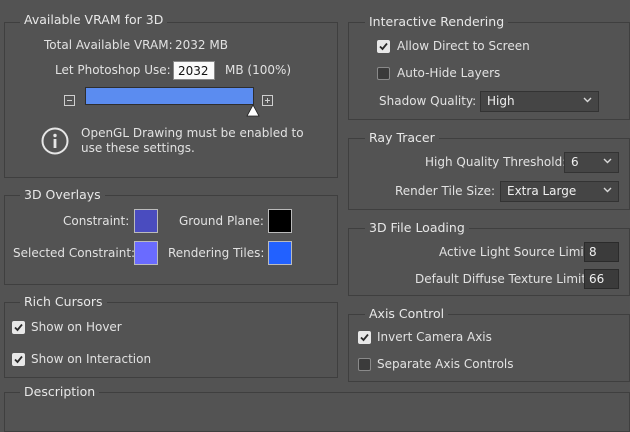  Describe the element at coordinates (69, 100) in the screenshot. I see `slider-minus-icon` at that location.